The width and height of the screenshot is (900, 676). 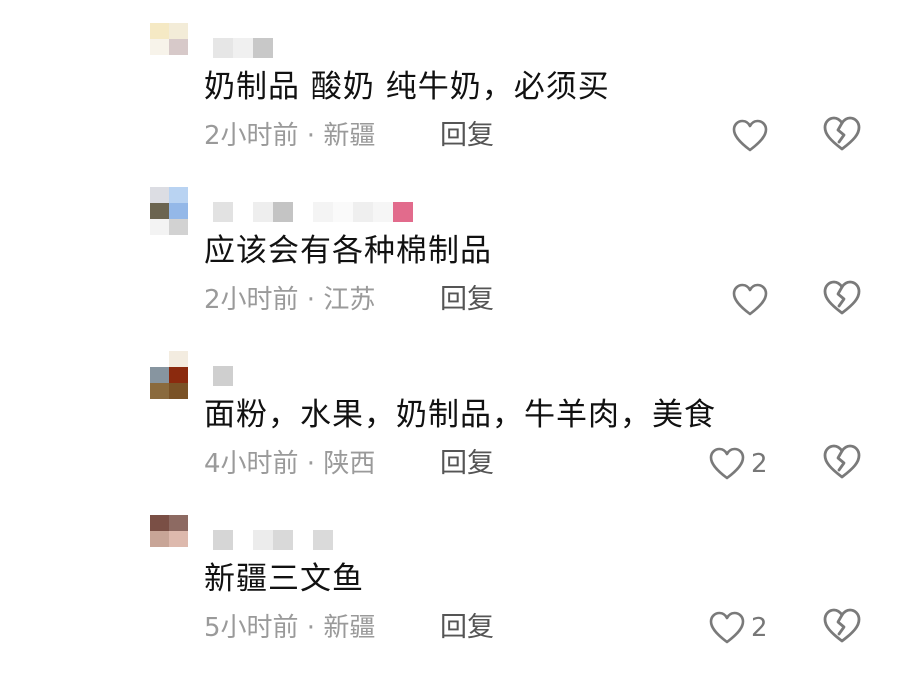 What do you see at coordinates (348, 251) in the screenshot?
I see `comment-text: 应该会有各种棉制品` at bounding box center [348, 251].